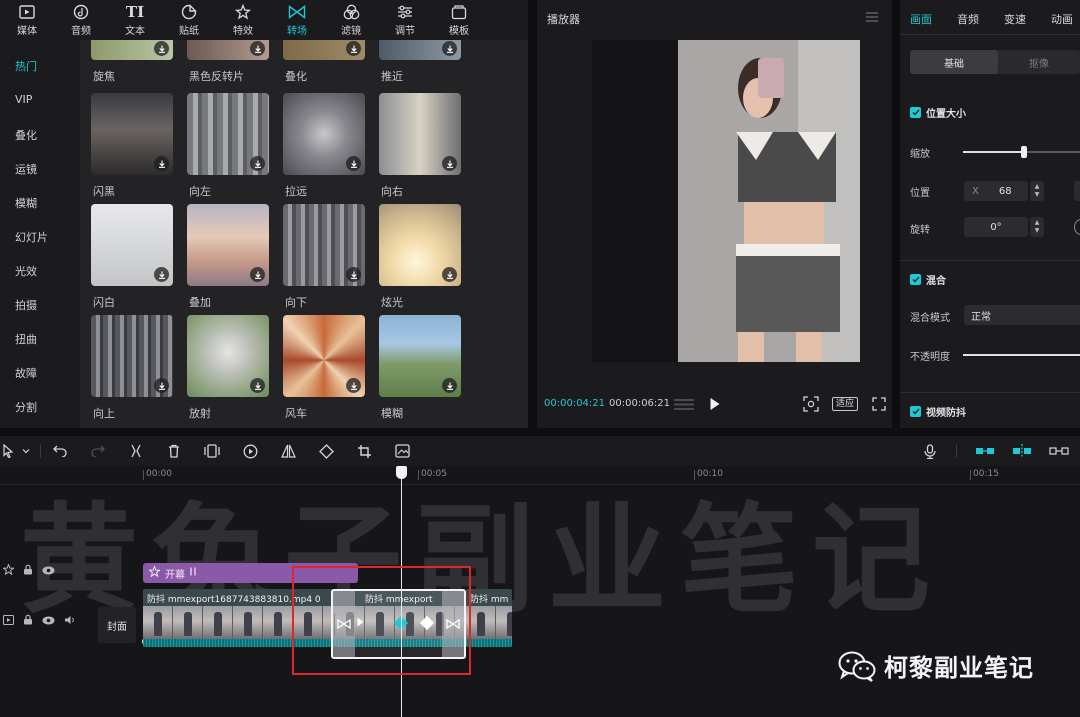 The image size is (1080, 717). What do you see at coordinates (879, 405) in the screenshot?
I see `fullscreen-icon` at bounding box center [879, 405].